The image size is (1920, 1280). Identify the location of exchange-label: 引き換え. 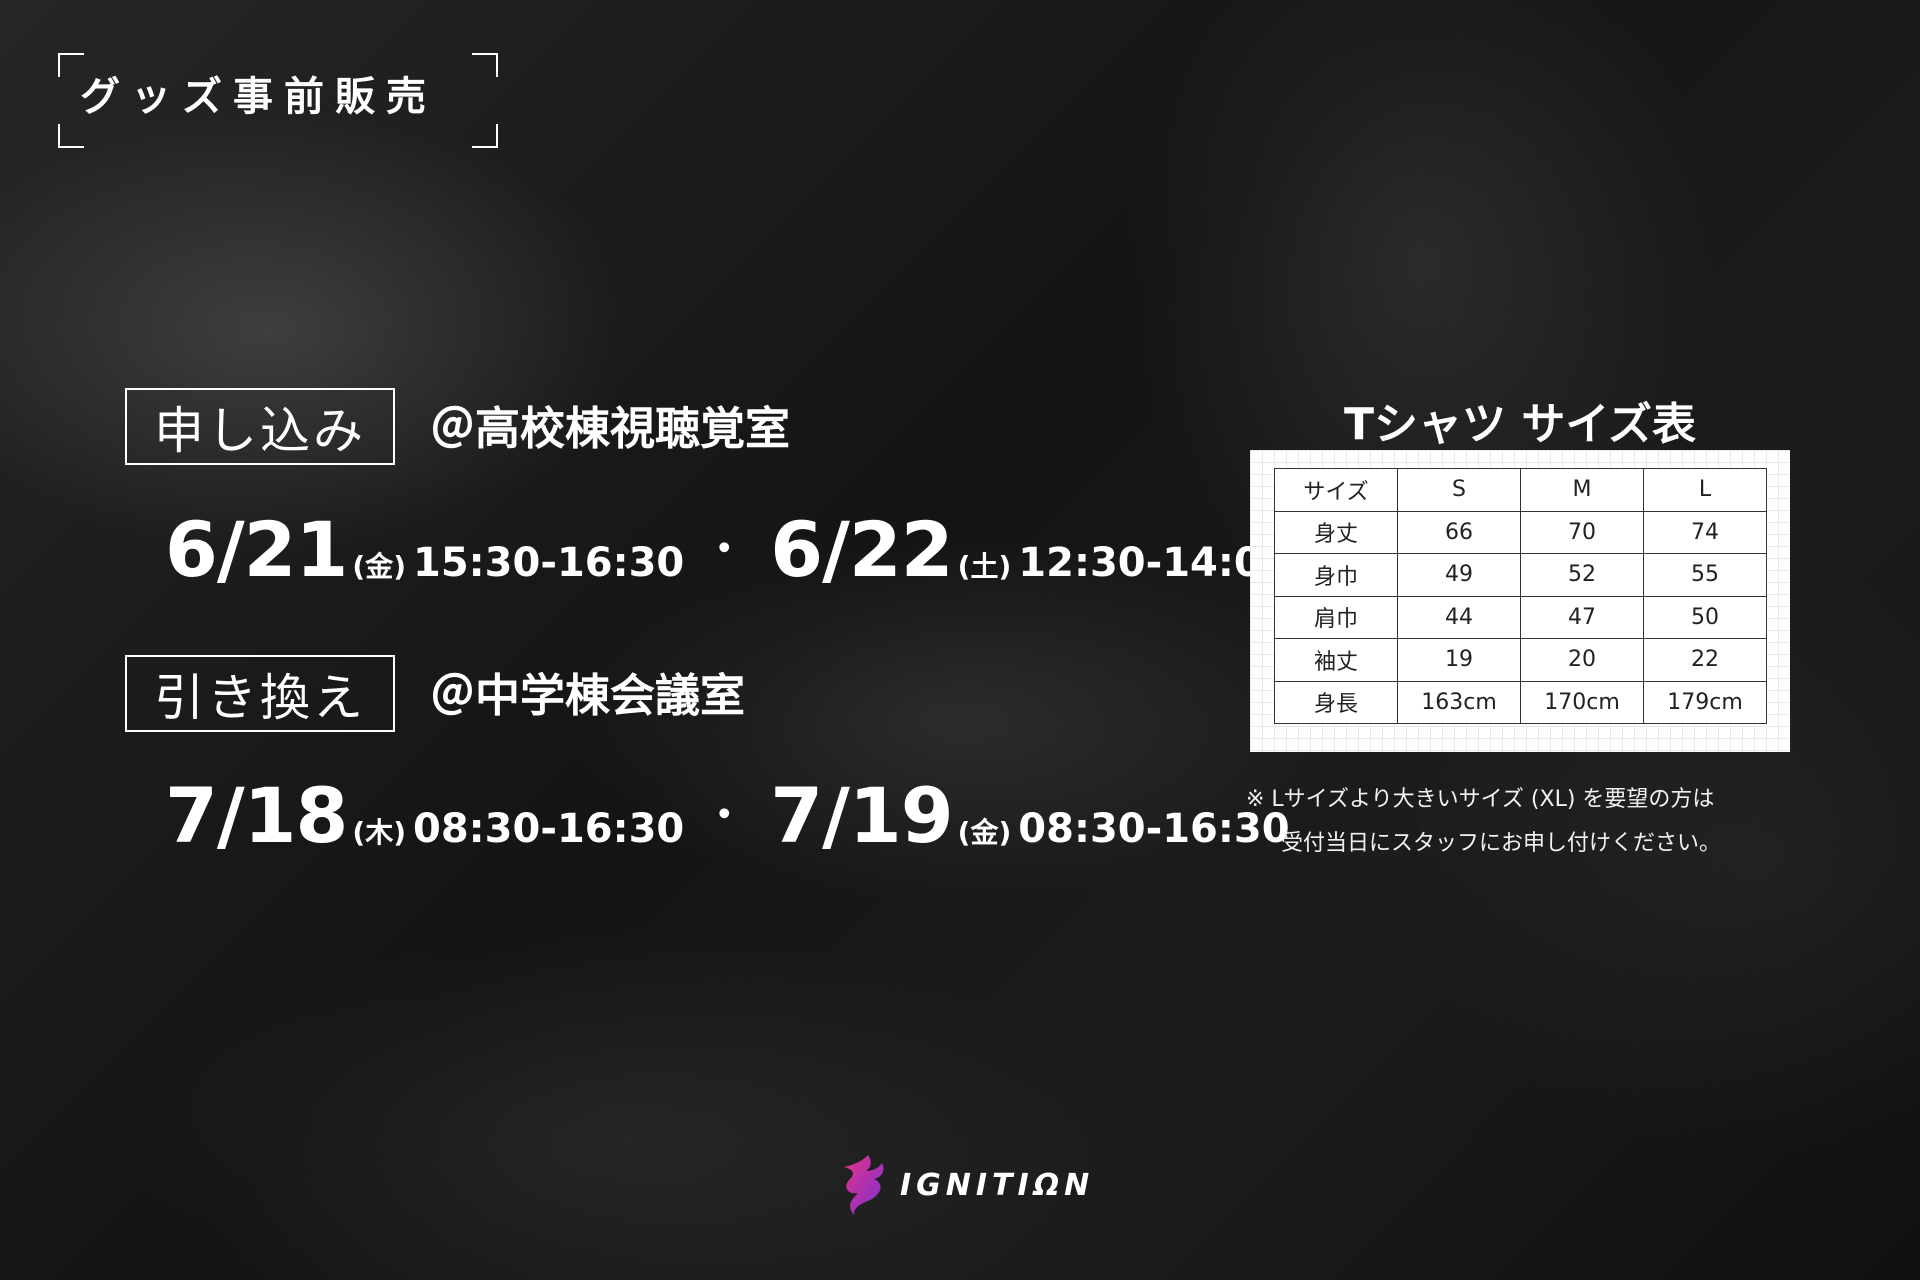
(260, 693).